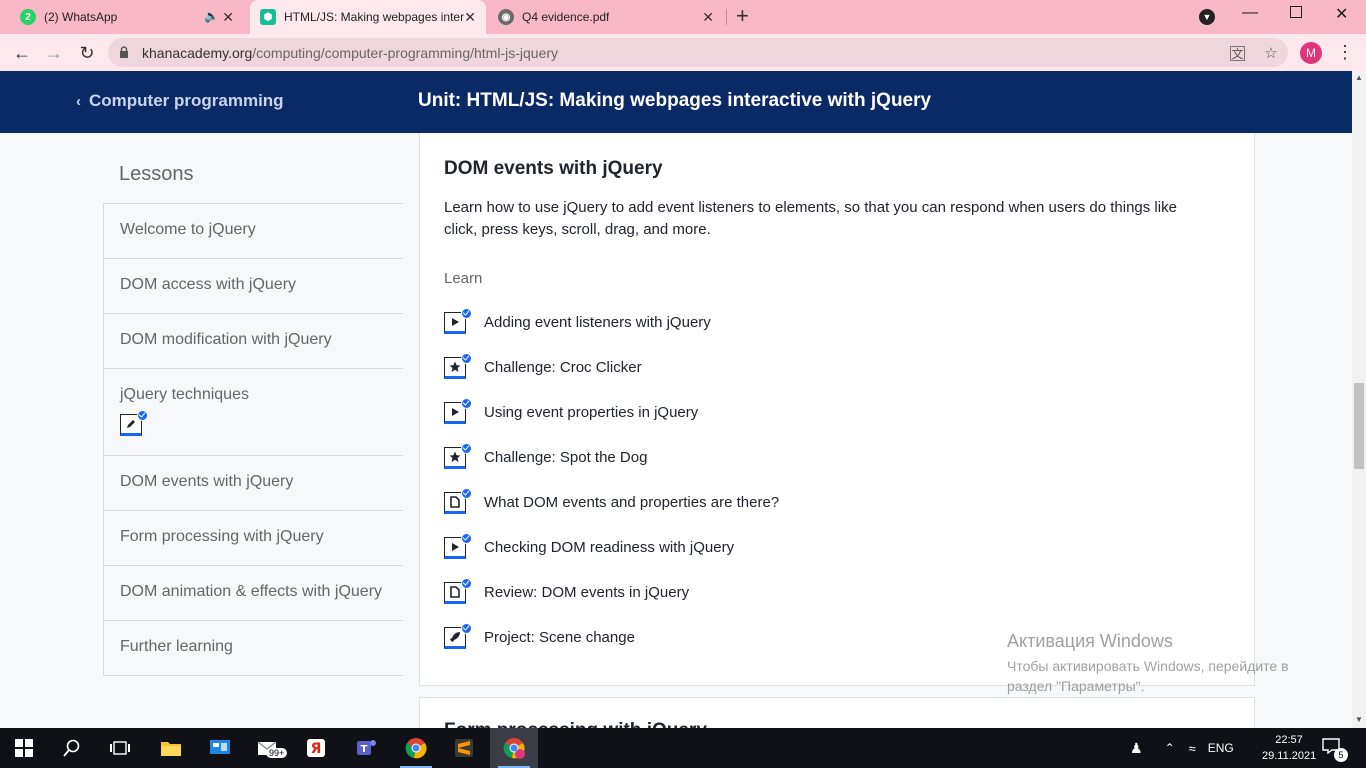 Image resolution: width=1366 pixels, height=768 pixels. What do you see at coordinates (374, 17) in the screenshot?
I see `tab-title: HTML/JS: Making webpages inter` at bounding box center [374, 17].